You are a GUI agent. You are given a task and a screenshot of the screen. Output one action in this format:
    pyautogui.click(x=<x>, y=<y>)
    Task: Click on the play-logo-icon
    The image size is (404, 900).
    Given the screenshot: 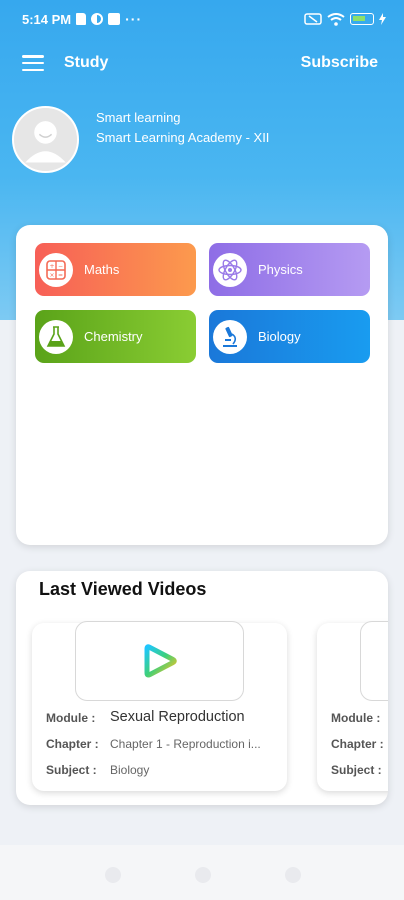 What is the action you would take?
    pyautogui.click(x=160, y=661)
    